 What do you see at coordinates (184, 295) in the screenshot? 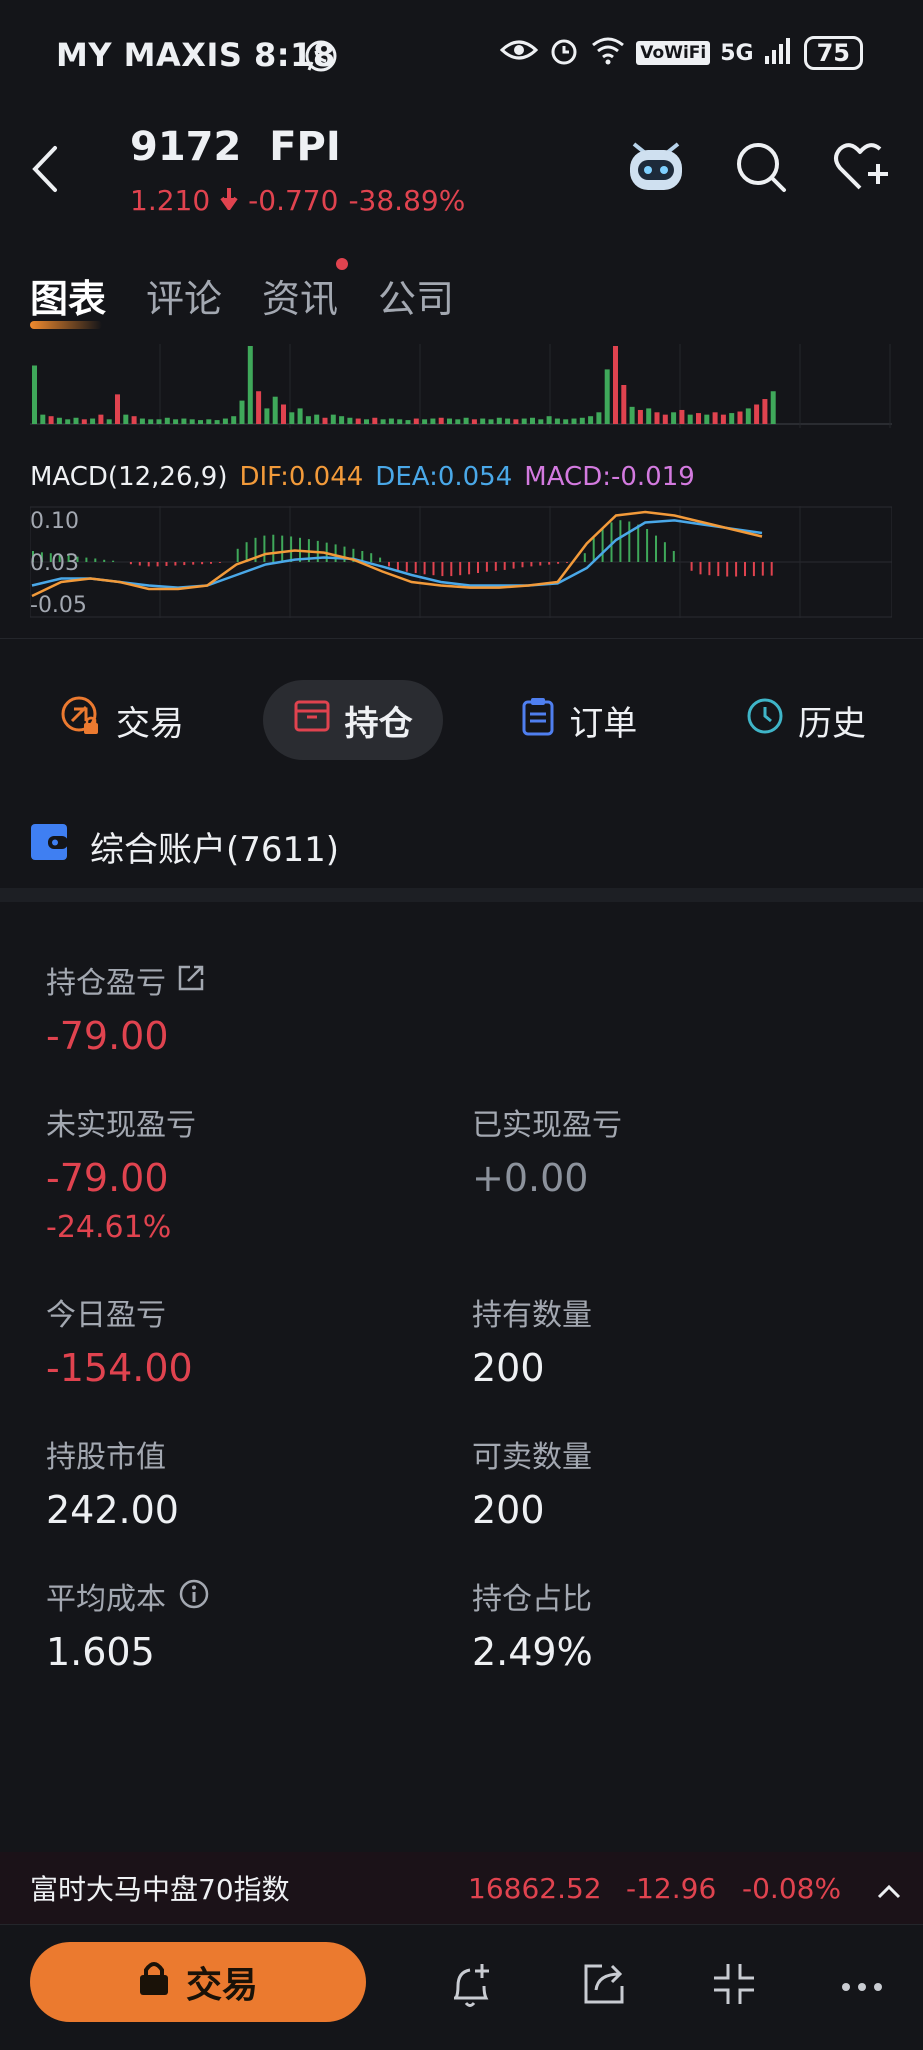
I see `tab-comments: 评论` at bounding box center [184, 295].